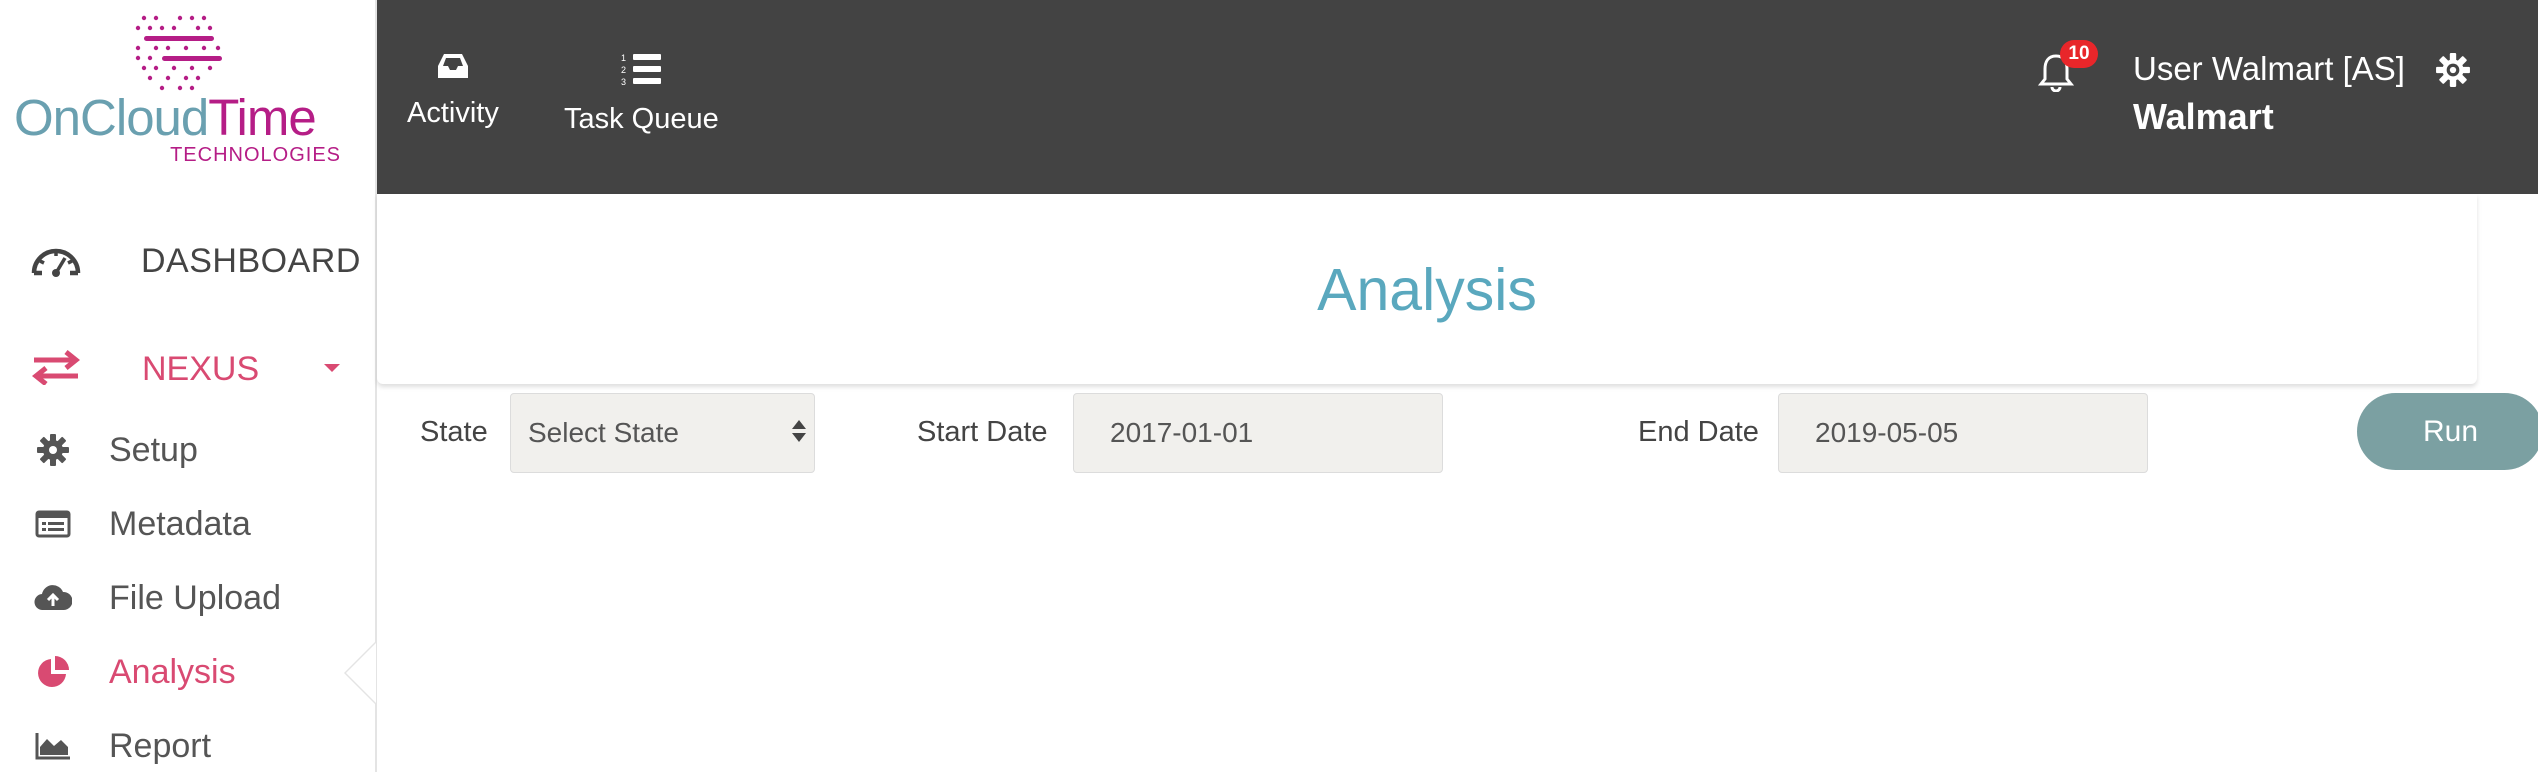 This screenshot has width=2538, height=772. What do you see at coordinates (623, 81) in the screenshot?
I see `svg-text: 3` at bounding box center [623, 81].